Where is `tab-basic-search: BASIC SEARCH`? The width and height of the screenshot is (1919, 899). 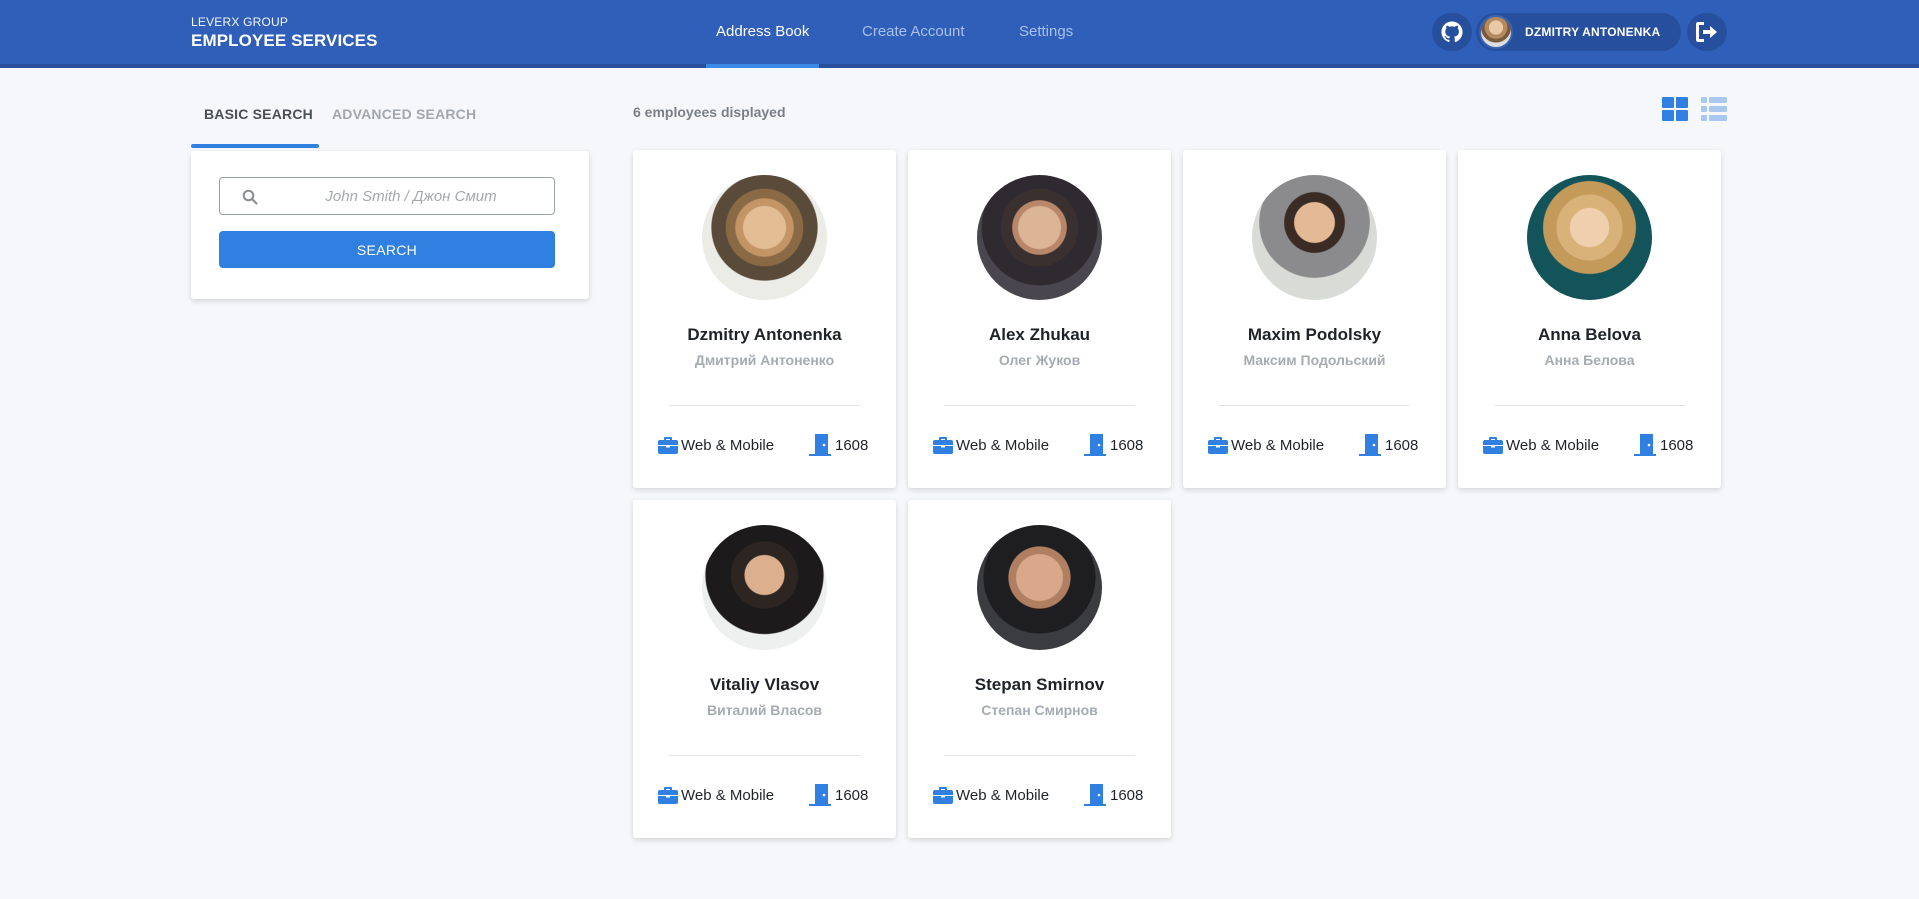 tab-basic-search: BASIC SEARCH is located at coordinates (258, 114).